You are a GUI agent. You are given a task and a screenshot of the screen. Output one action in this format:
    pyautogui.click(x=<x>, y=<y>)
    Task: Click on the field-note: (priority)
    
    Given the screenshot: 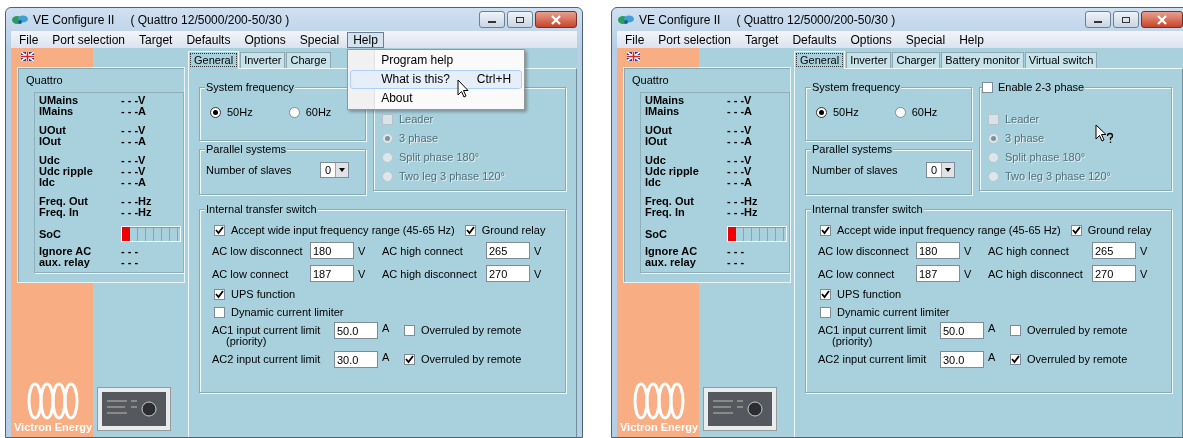 What is the action you would take?
    pyautogui.click(x=852, y=341)
    